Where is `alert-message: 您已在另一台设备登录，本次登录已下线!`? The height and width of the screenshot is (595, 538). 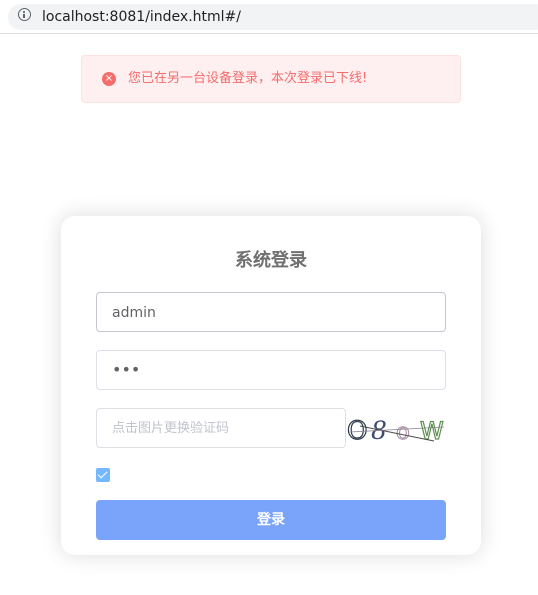 alert-message: 您已在另一台设备登录，本次登录已下线! is located at coordinates (248, 78).